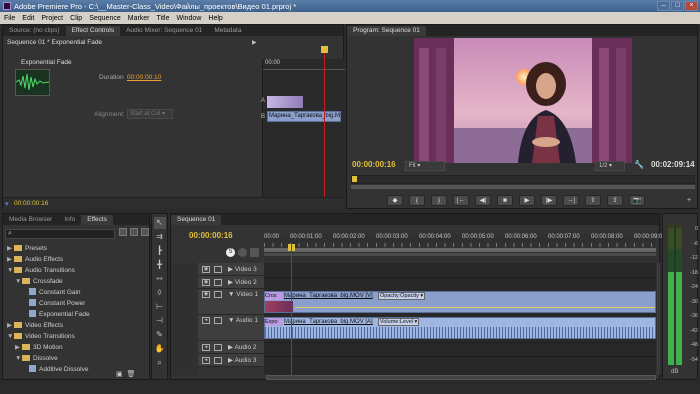 The height and width of the screenshot is (394, 700). What do you see at coordinates (77, 259) in the screenshot?
I see `tree-item-audio-effects: ▶ Audio Effects` at bounding box center [77, 259].